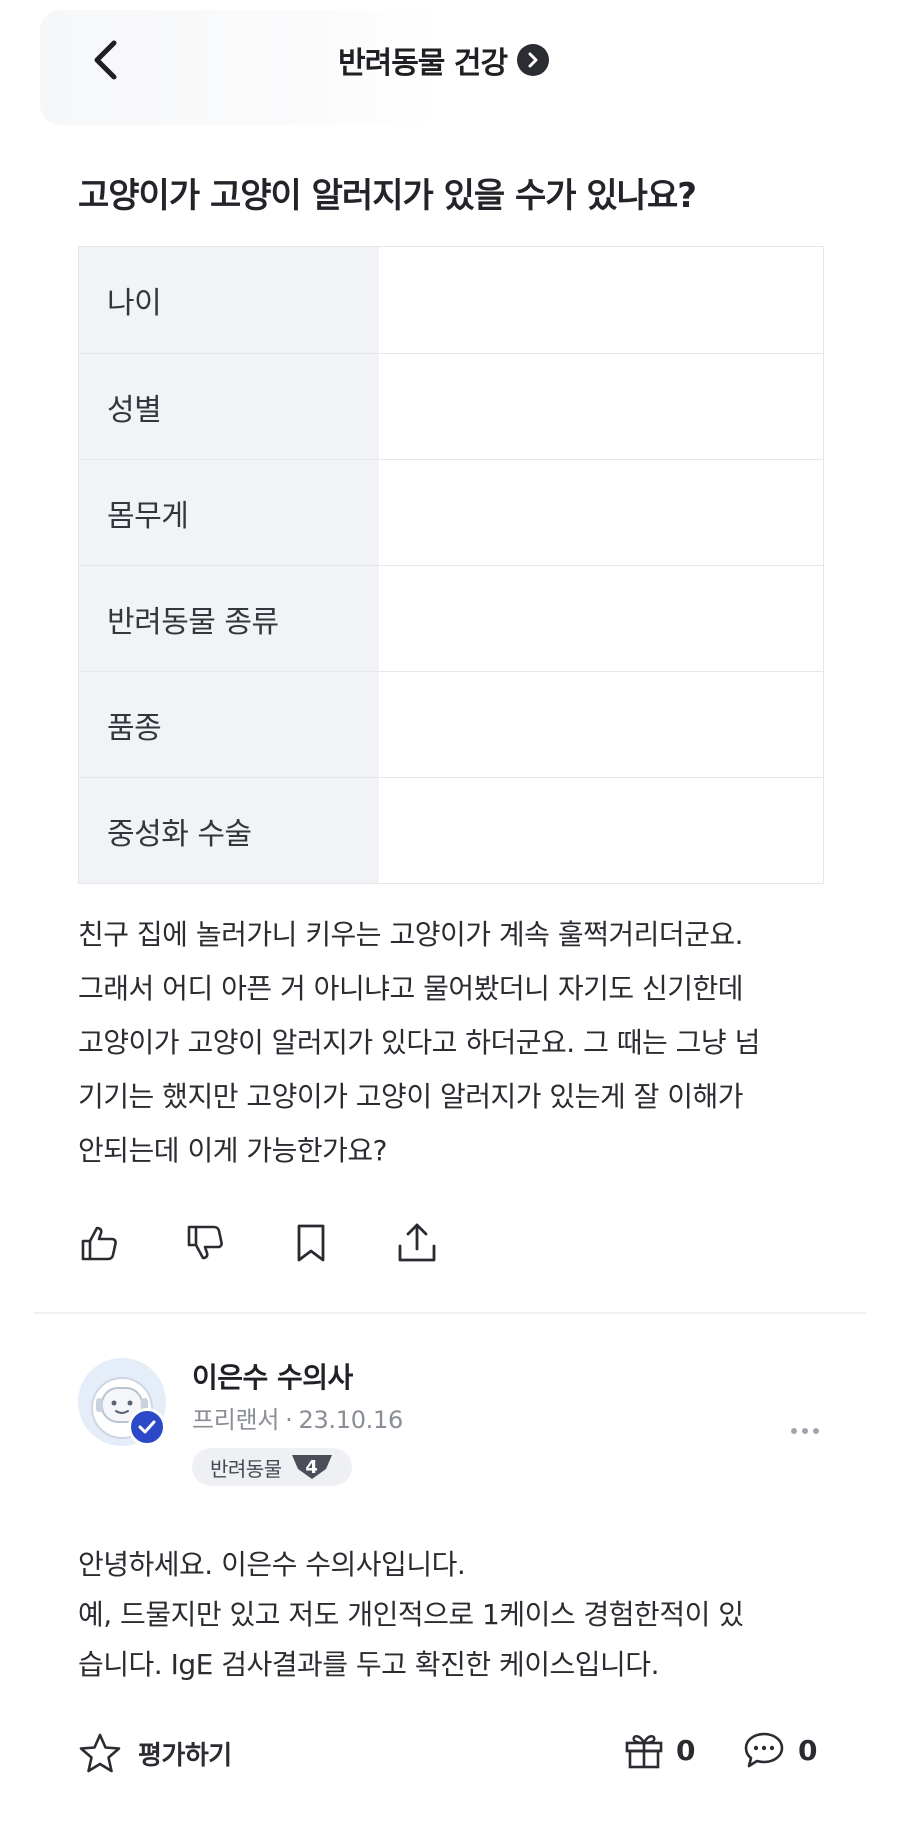  Describe the element at coordinates (147, 1427) in the screenshot. I see `verified-badge-icon` at that location.